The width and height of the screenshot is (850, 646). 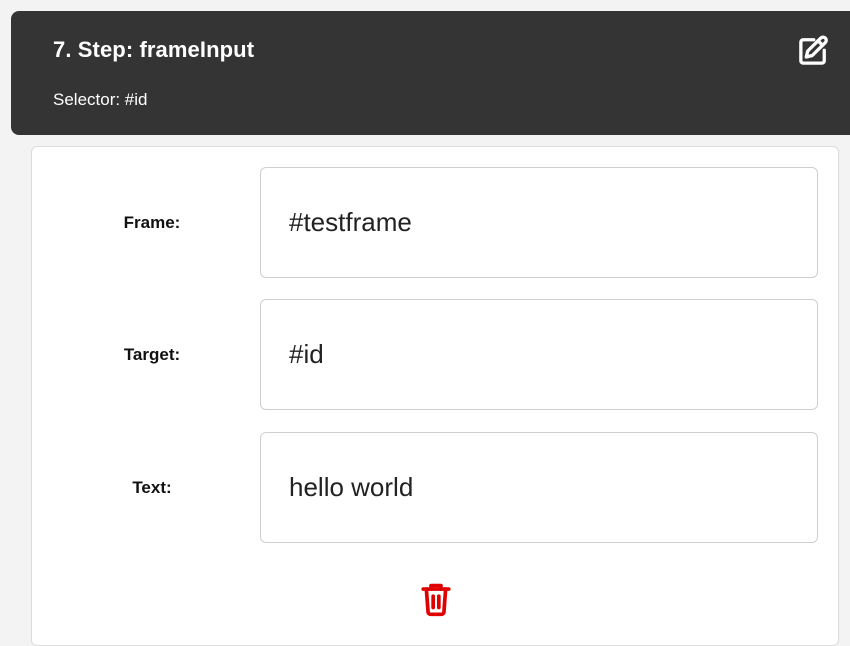 I want to click on edit-pencil-icon, so click(x=813, y=50).